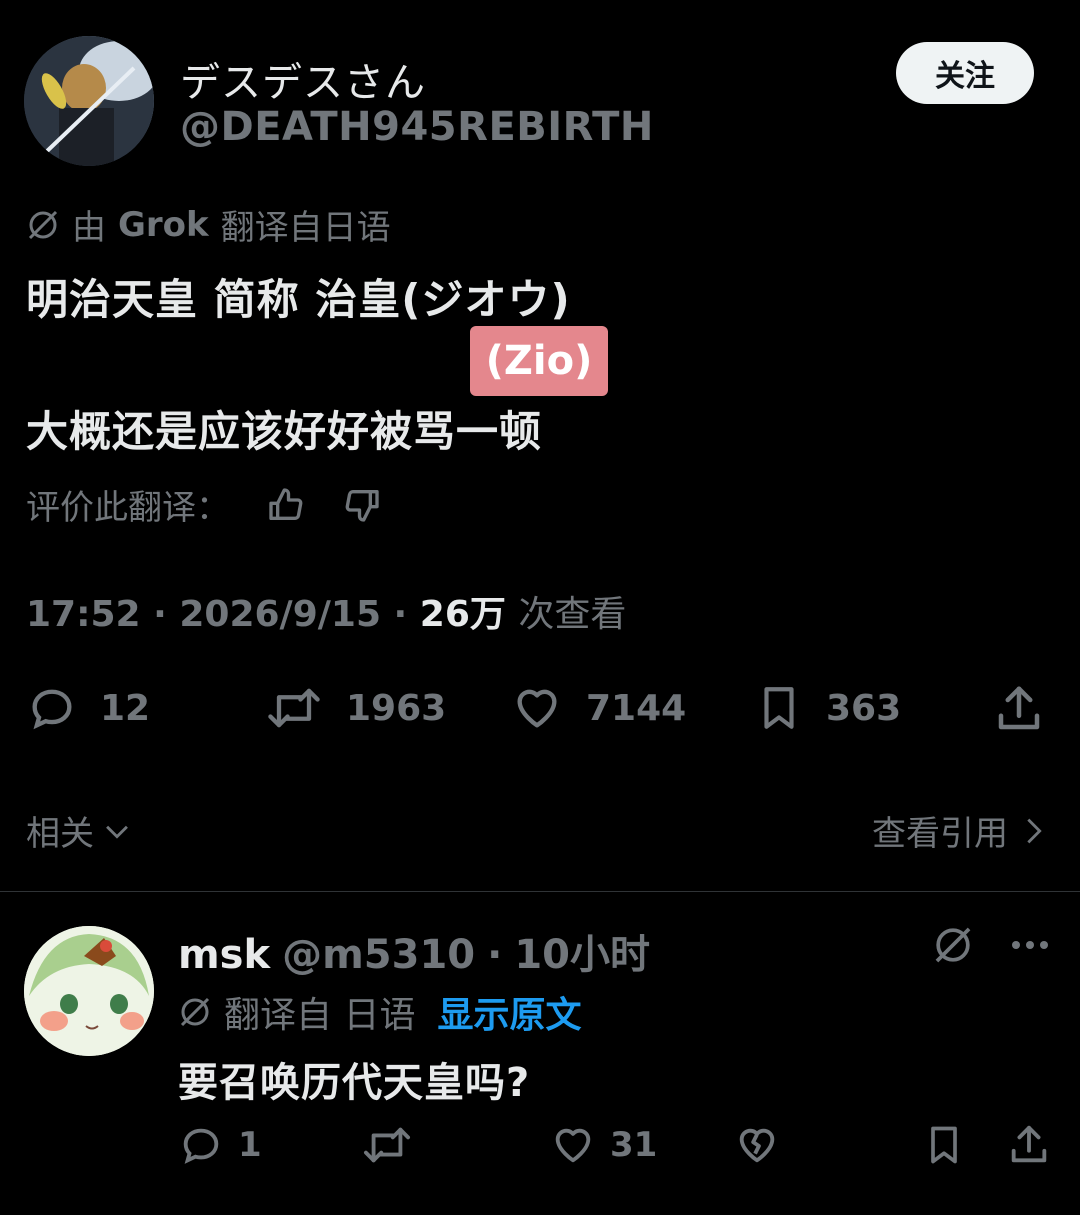 Image resolution: width=1080 pixels, height=1215 pixels. I want to click on thumbs-down-icon, so click(362, 505).